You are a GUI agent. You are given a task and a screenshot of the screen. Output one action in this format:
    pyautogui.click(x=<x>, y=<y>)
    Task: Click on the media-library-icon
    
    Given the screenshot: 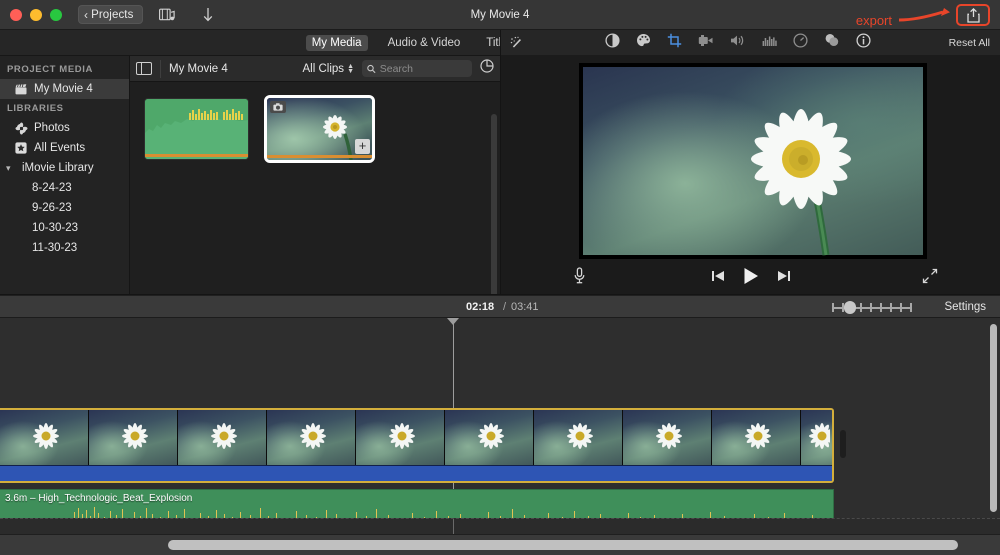 What is the action you would take?
    pyautogui.click(x=167, y=15)
    